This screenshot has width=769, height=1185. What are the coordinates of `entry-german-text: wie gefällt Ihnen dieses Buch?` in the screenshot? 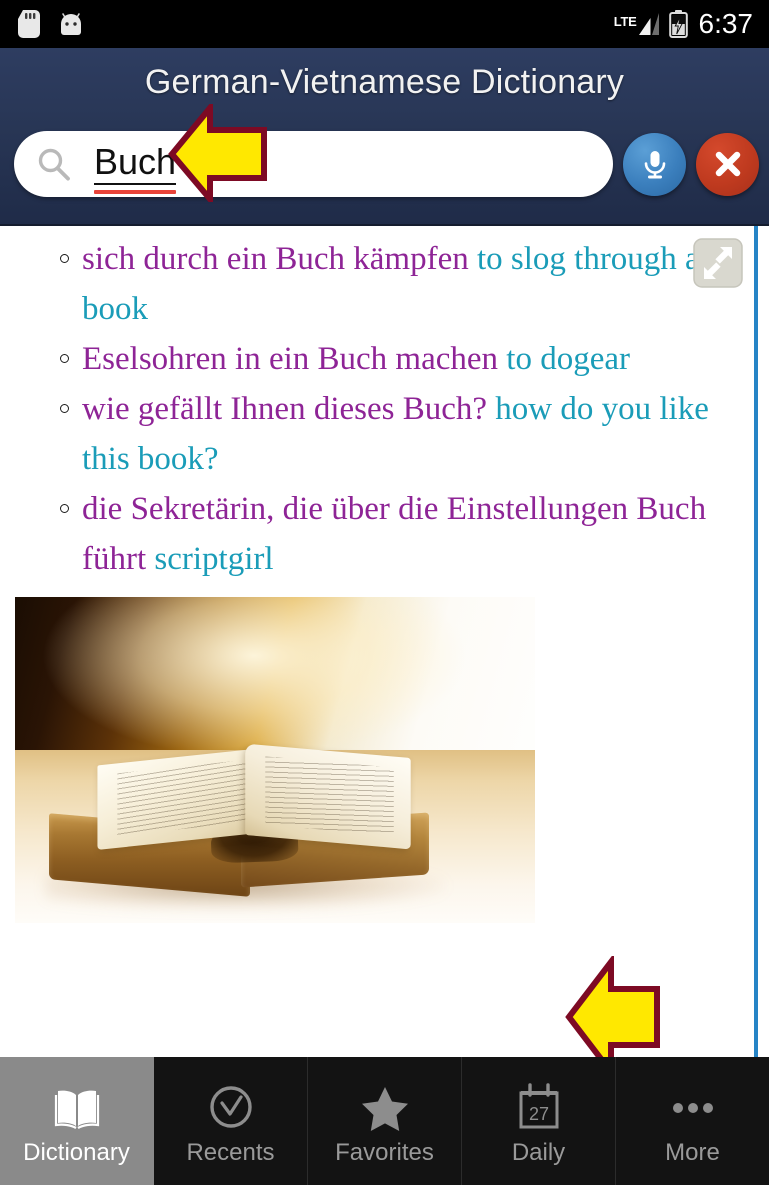 It's located at (289, 409).